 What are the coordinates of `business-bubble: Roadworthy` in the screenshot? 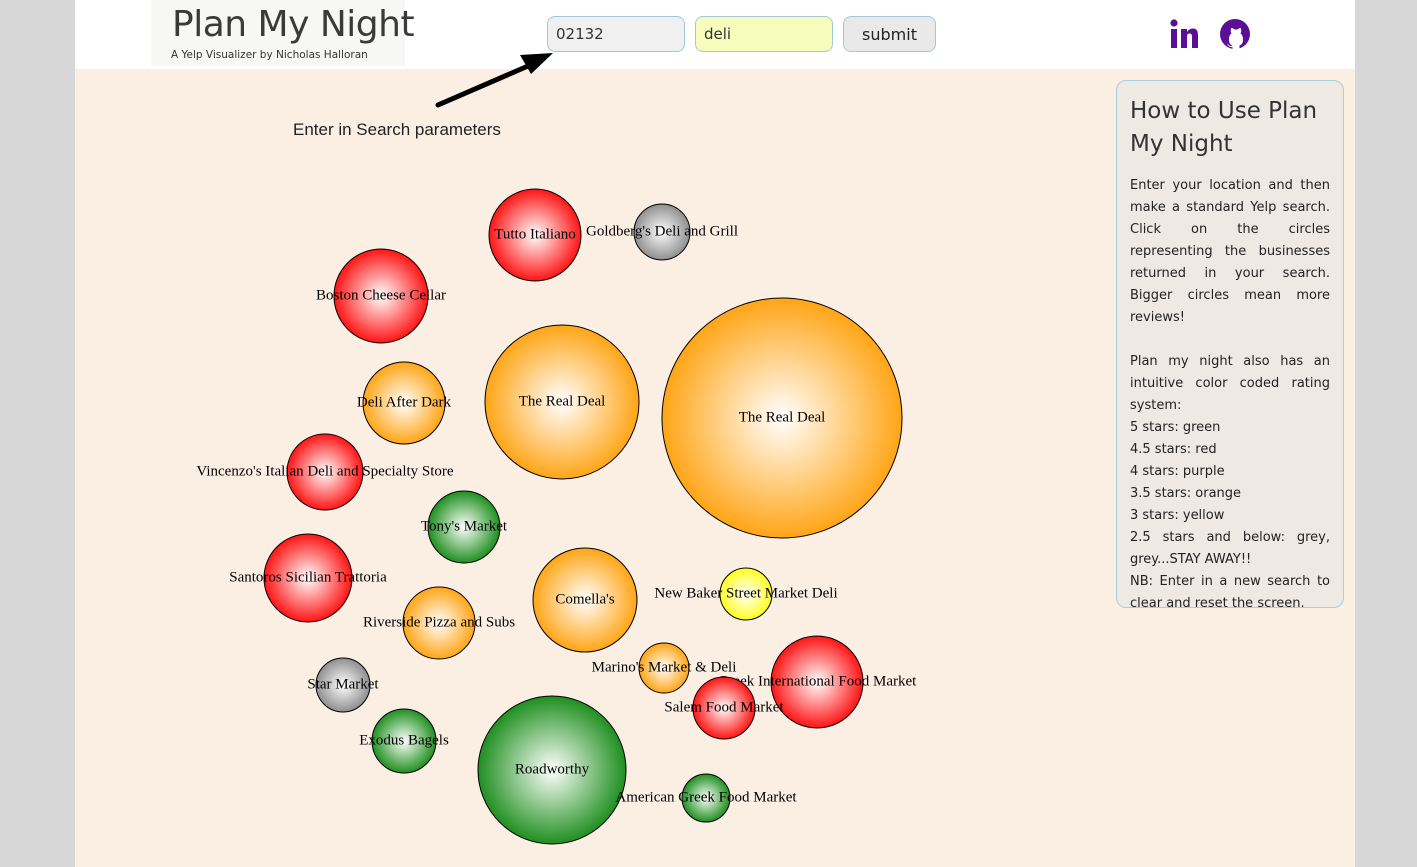 It's located at (552, 770).